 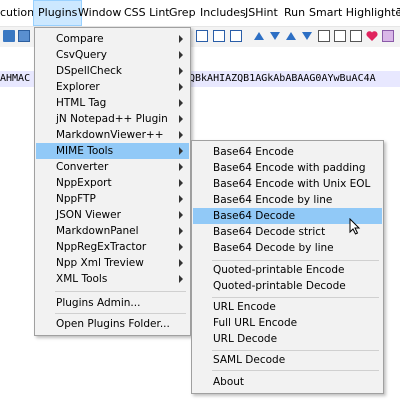 What do you see at coordinates (15, 78) in the screenshot?
I see `editor-text-left: AHMAC` at bounding box center [15, 78].